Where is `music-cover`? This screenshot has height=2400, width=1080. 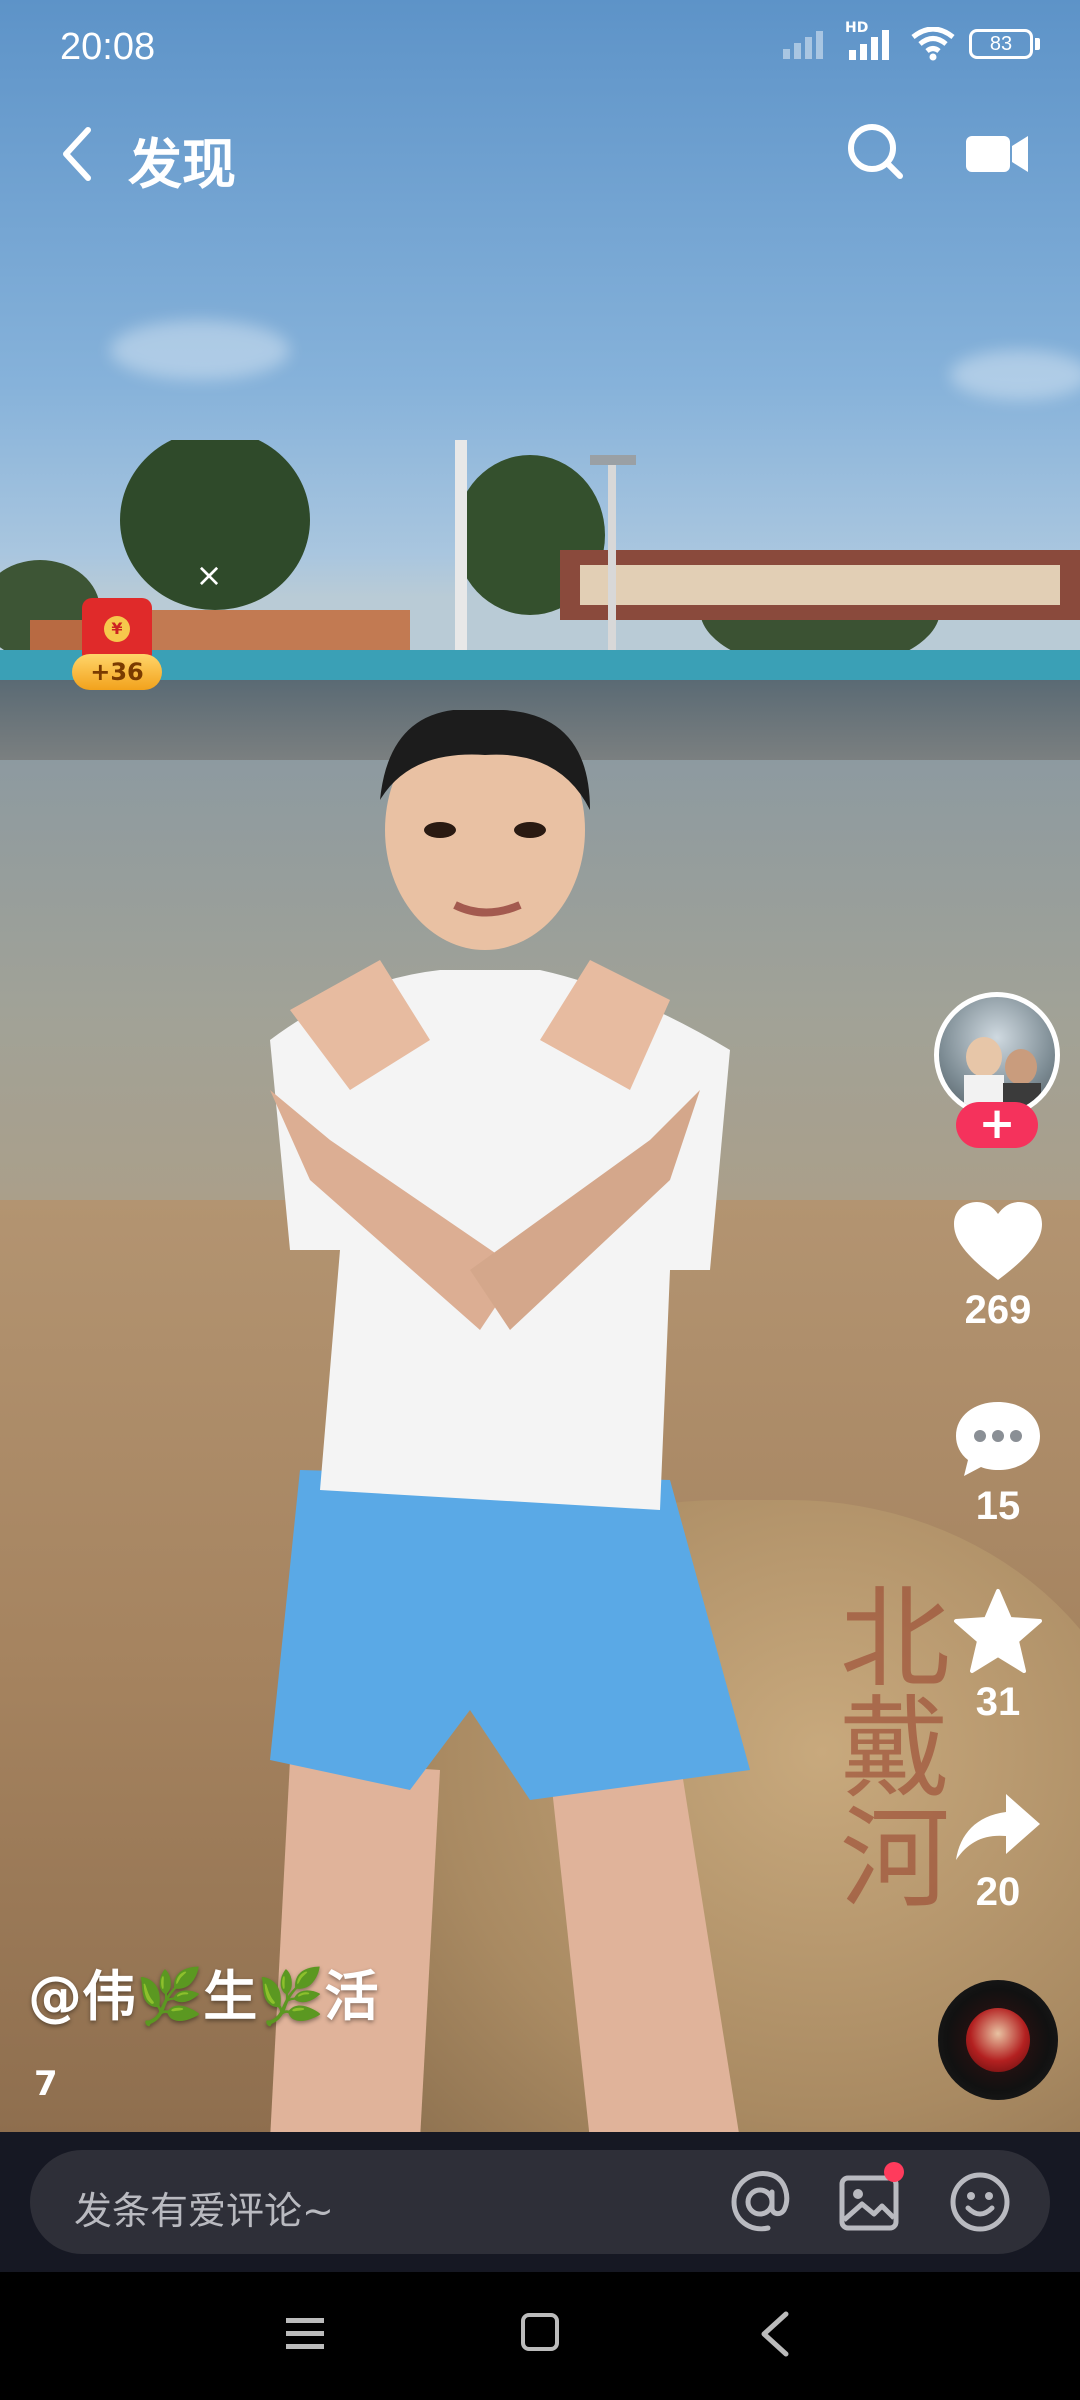 music-cover is located at coordinates (998, 2040).